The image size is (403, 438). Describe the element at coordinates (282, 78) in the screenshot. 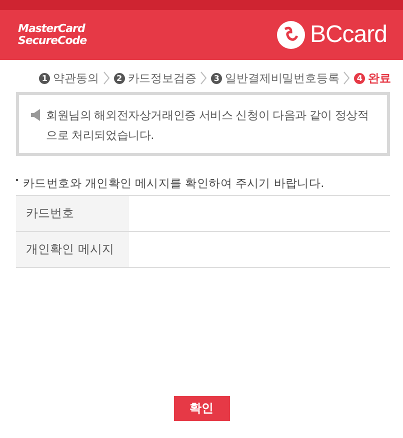

I see `step-label: 일반결제비밀번호등록` at that location.